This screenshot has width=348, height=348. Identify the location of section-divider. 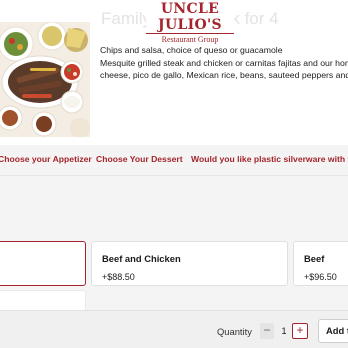
(174, 175).